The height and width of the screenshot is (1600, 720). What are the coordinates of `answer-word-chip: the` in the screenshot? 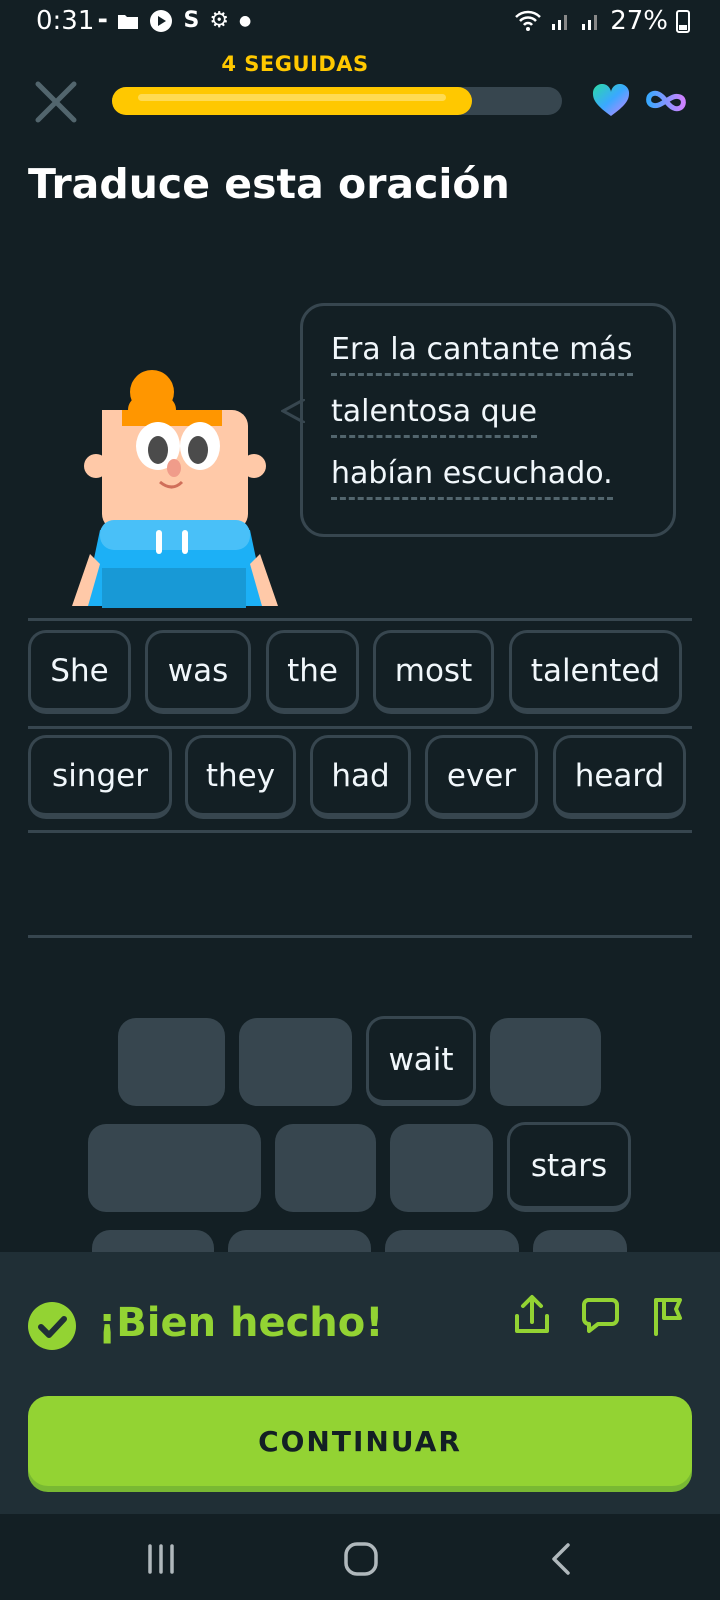 It's located at (312, 672).